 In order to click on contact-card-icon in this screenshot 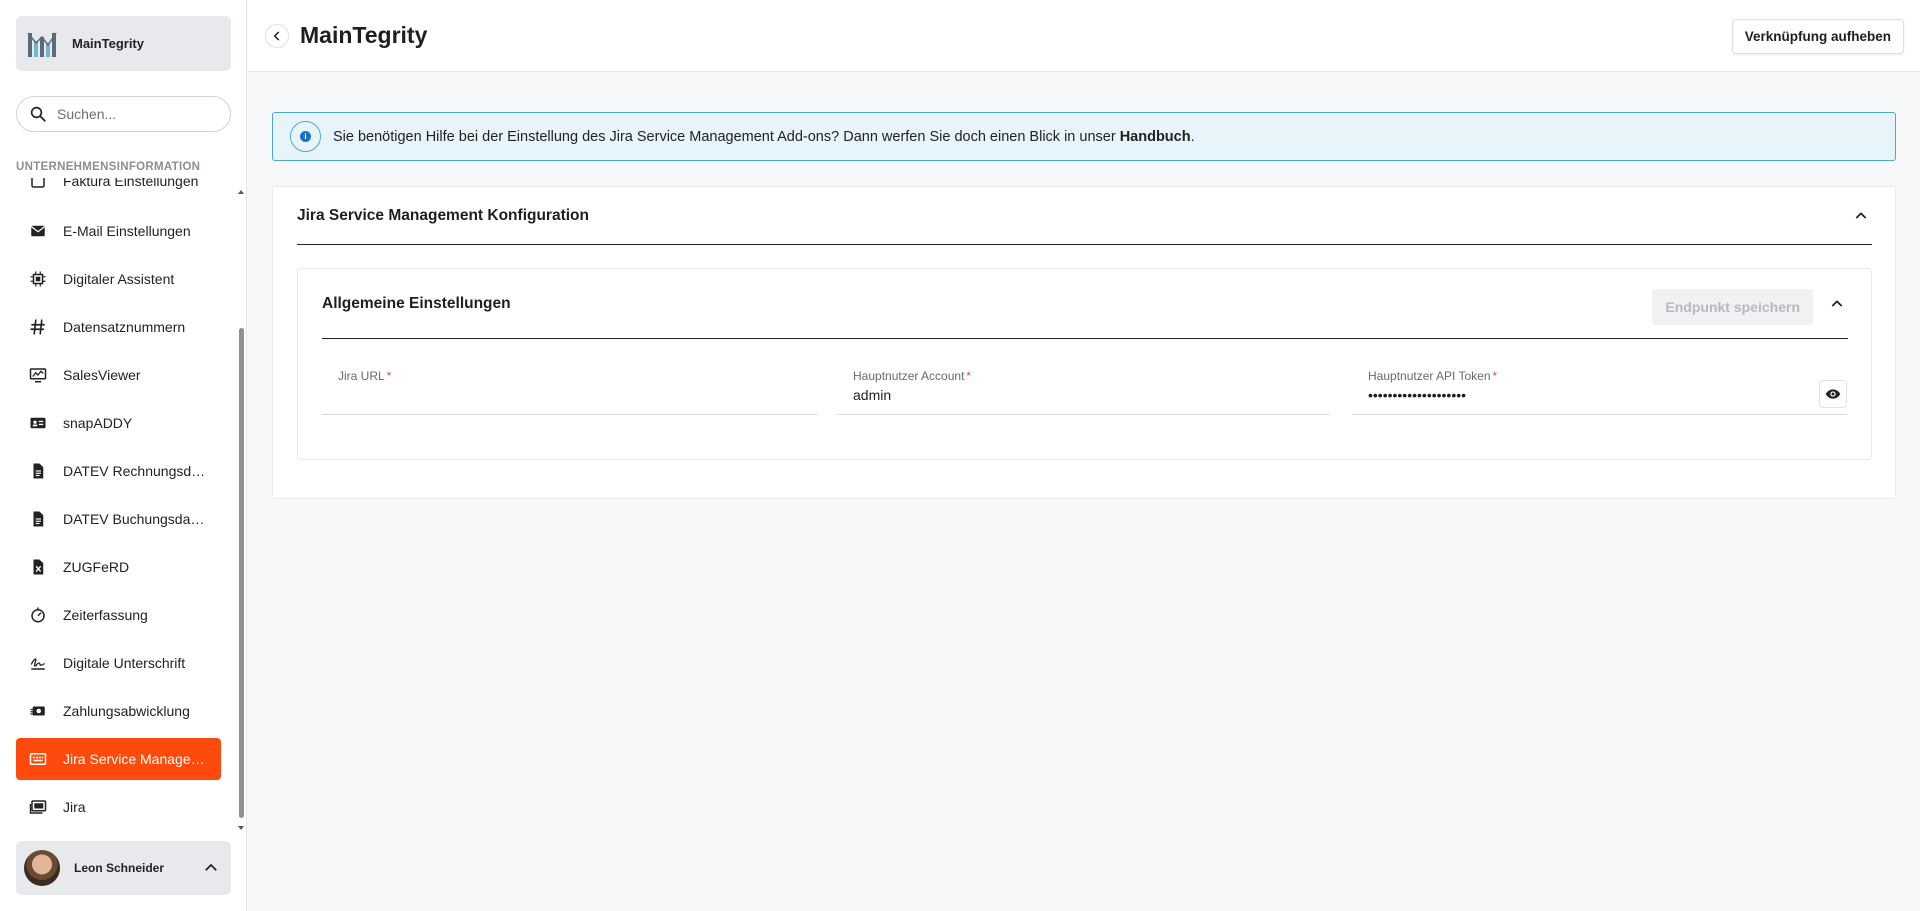, I will do `click(38, 423)`.